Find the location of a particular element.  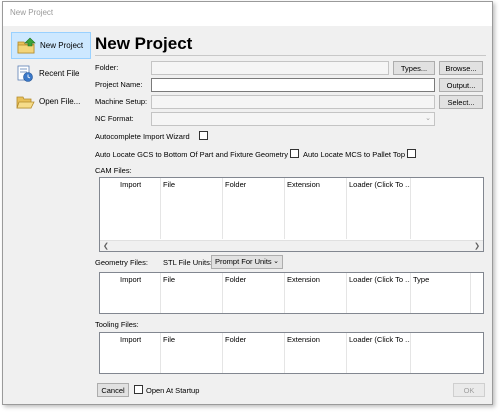

ok-button: OK is located at coordinates (469, 390).